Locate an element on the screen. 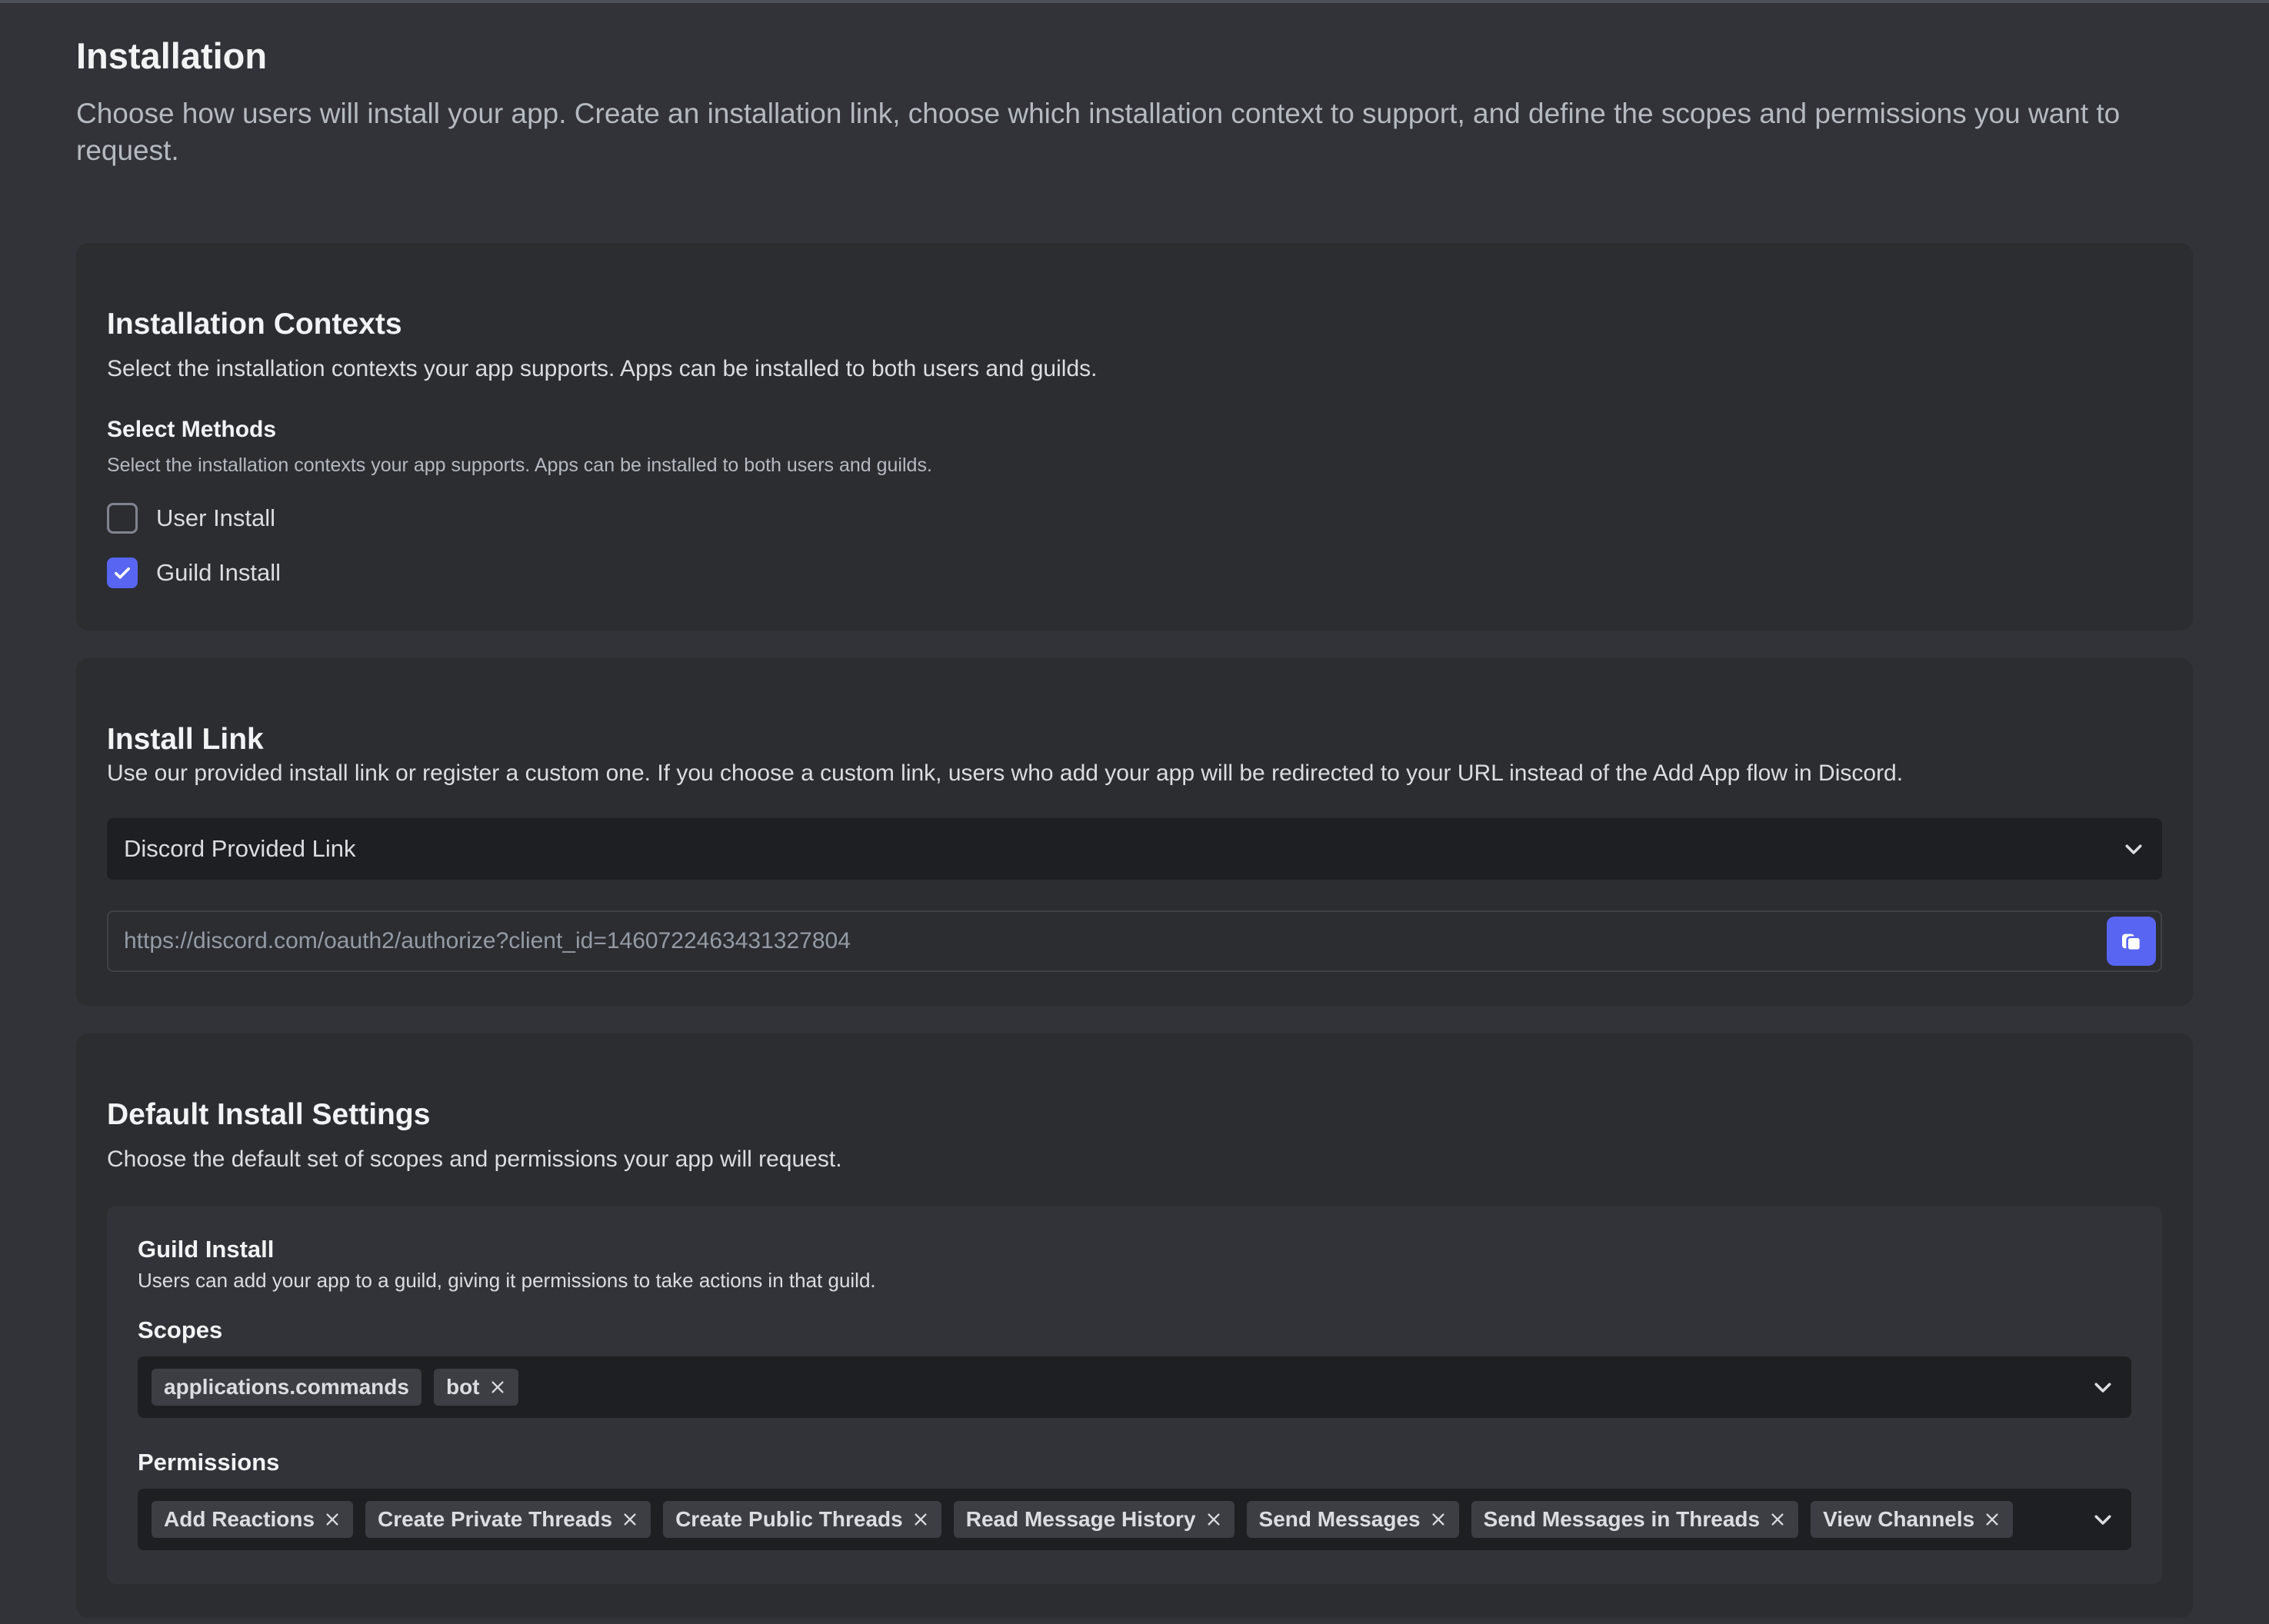 The width and height of the screenshot is (2269, 1624). install-link-select-value: Discord Provided Link is located at coordinates (240, 848).